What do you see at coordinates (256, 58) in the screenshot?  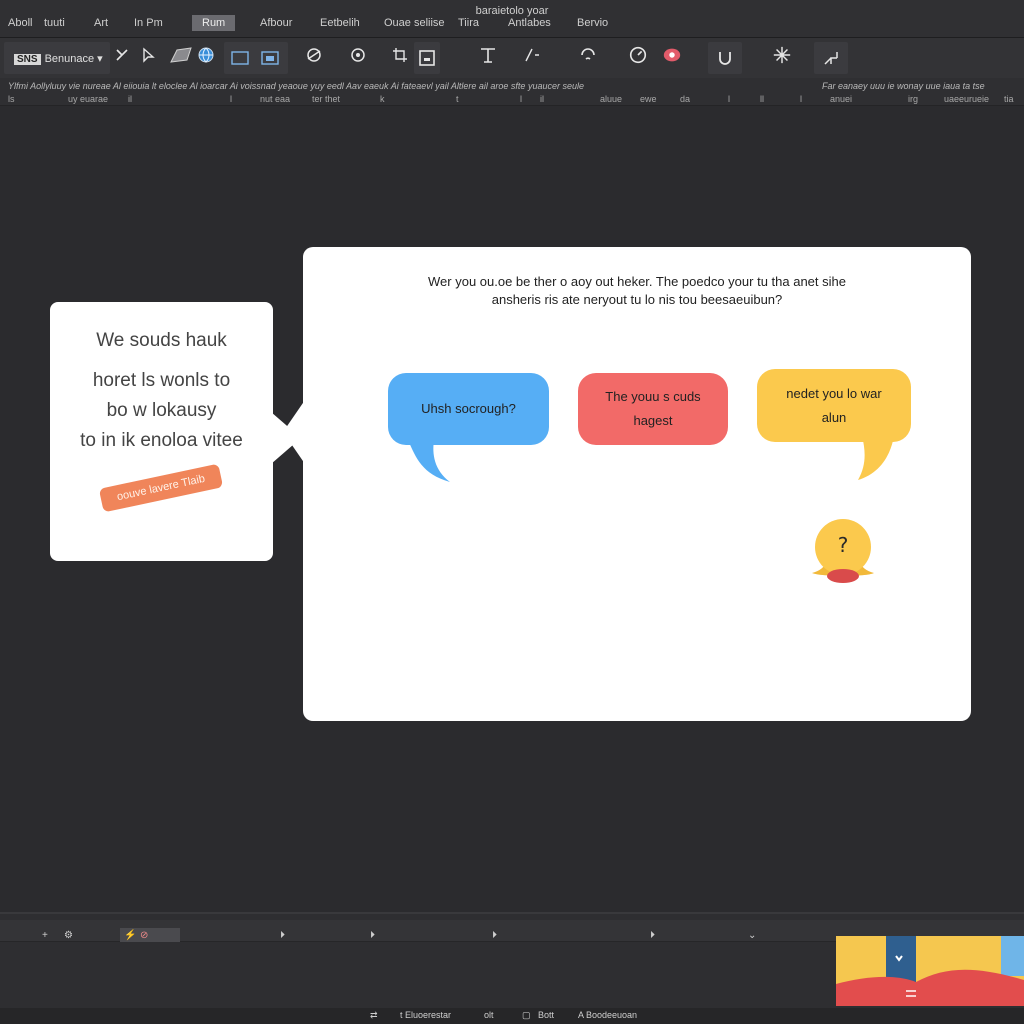 I see `image-tools-group` at bounding box center [256, 58].